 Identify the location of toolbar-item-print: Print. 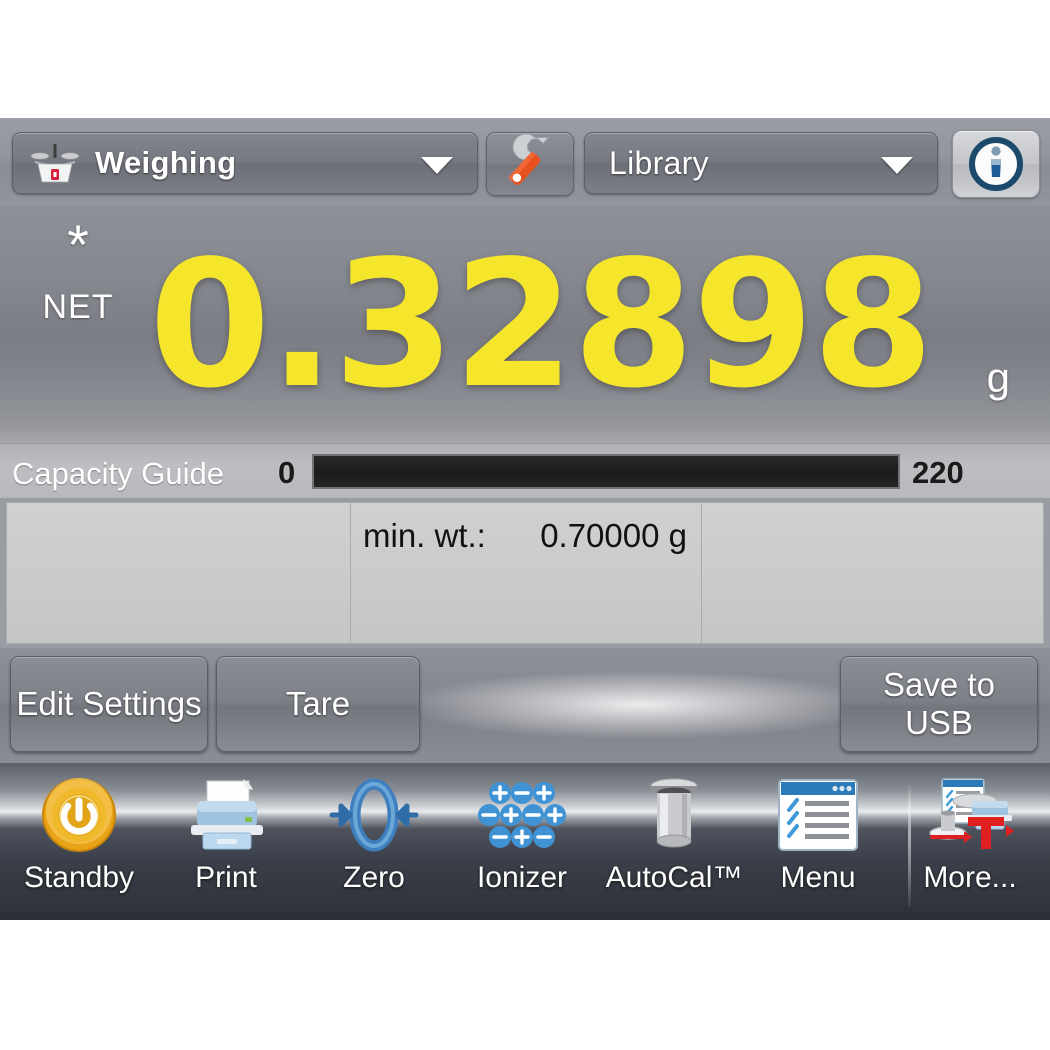
(226, 835).